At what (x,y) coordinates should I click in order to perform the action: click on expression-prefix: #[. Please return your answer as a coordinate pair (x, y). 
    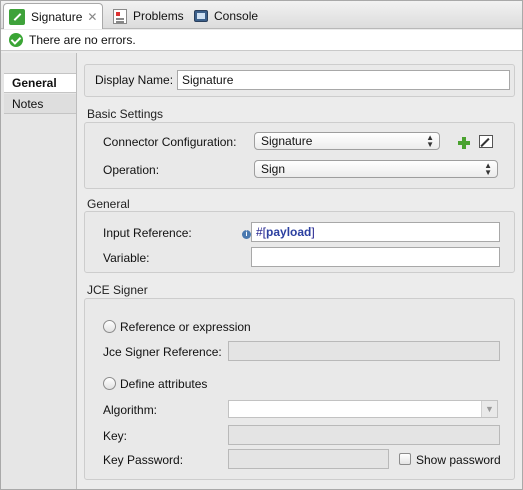
    Looking at the image, I should click on (261, 232).